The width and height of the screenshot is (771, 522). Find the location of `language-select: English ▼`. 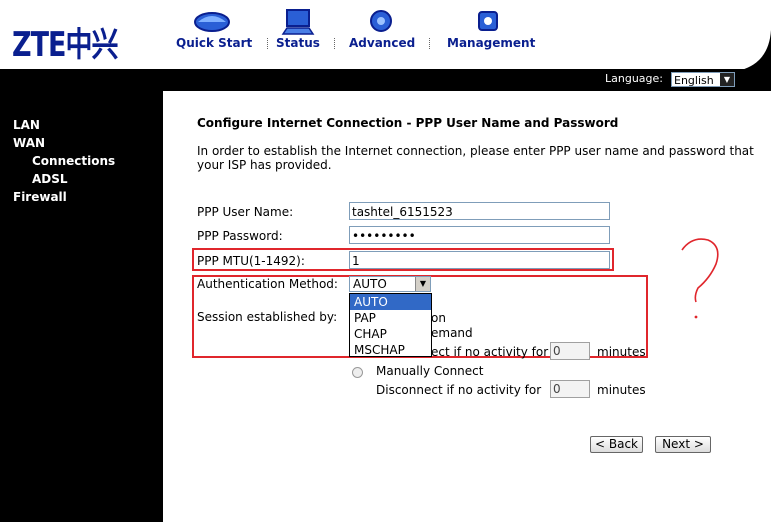

language-select: English ▼ is located at coordinates (703, 79).